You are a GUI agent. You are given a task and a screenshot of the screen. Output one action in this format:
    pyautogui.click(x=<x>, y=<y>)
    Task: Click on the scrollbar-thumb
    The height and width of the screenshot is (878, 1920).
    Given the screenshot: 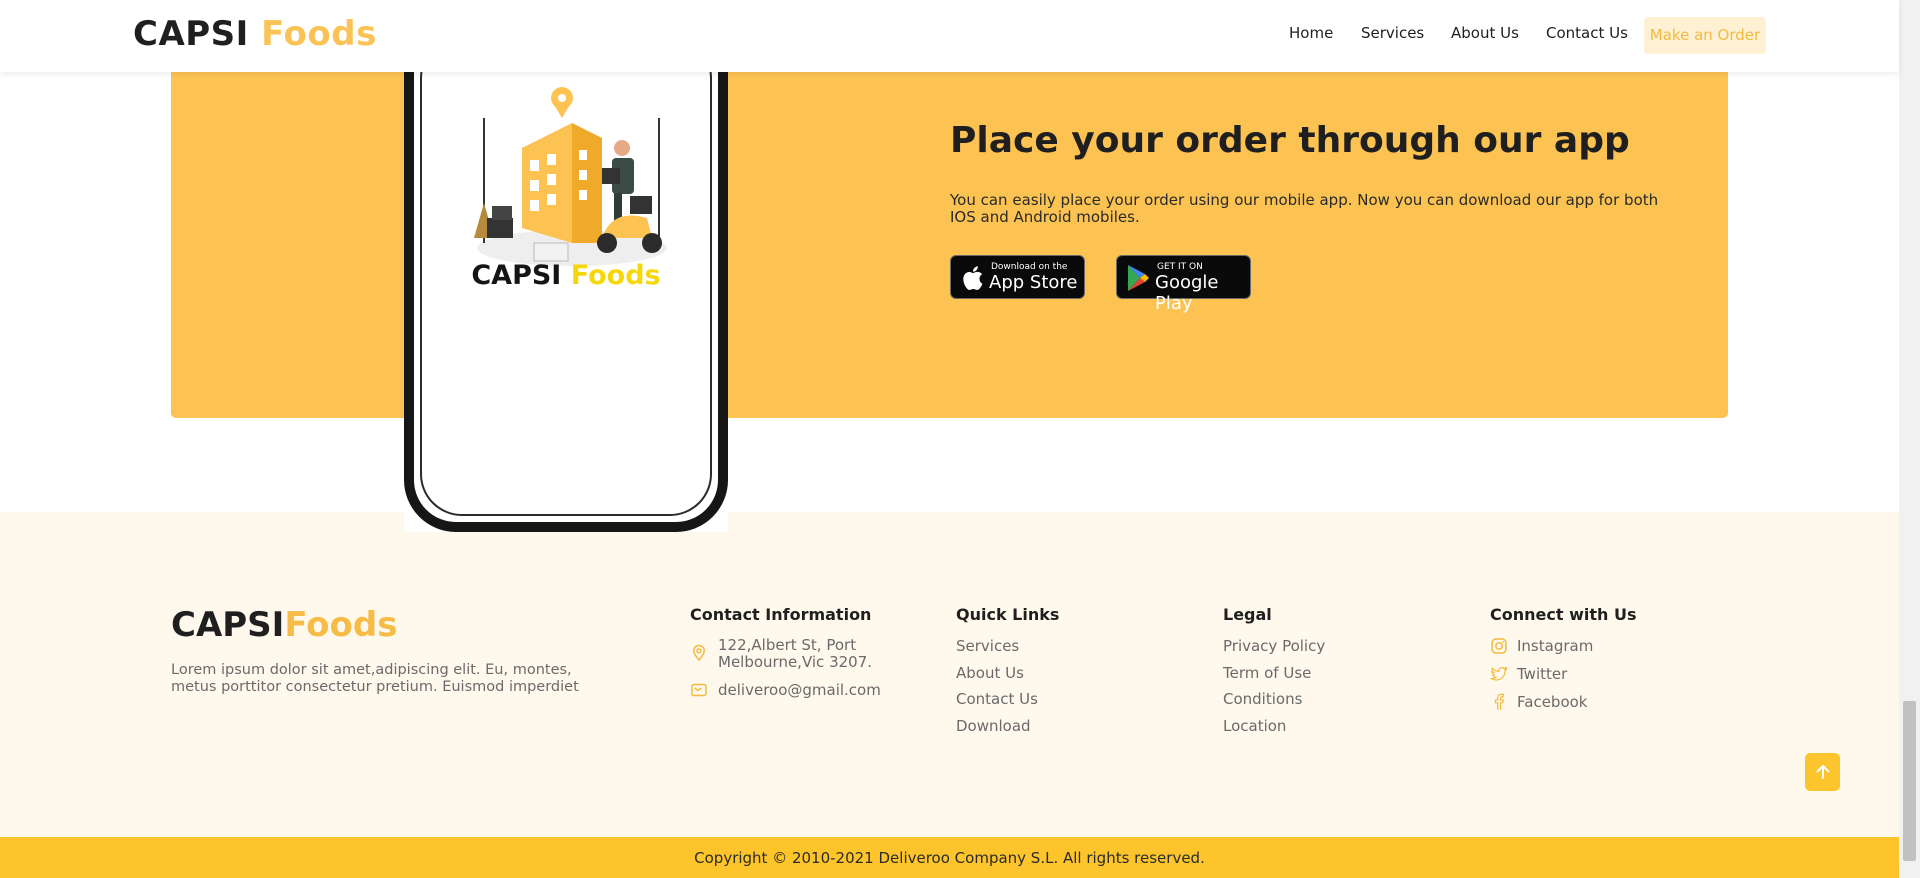 What is the action you would take?
    pyautogui.click(x=1909, y=781)
    